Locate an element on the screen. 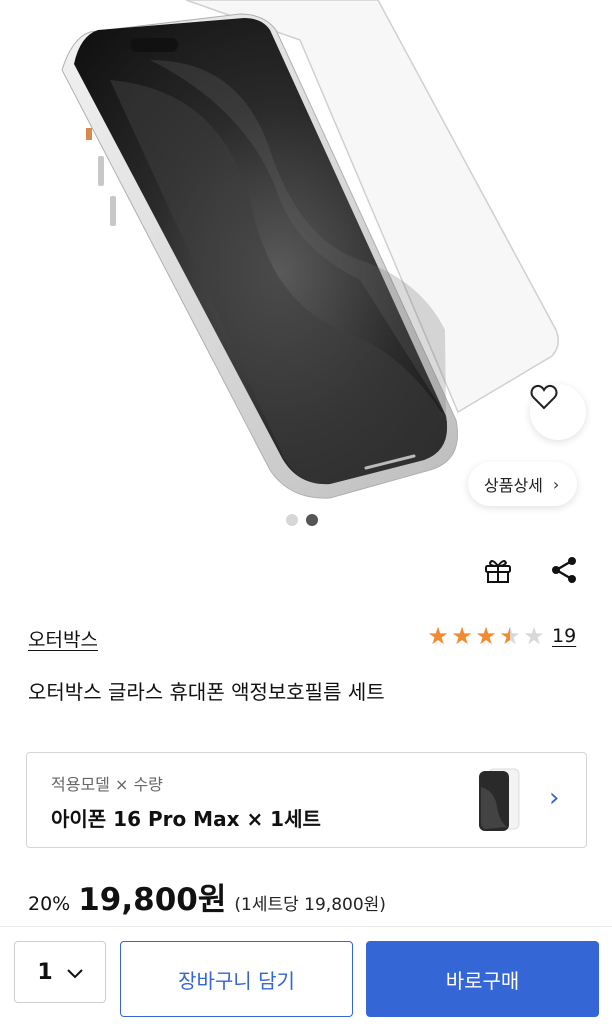  option-thumbnail is located at coordinates (499, 799).